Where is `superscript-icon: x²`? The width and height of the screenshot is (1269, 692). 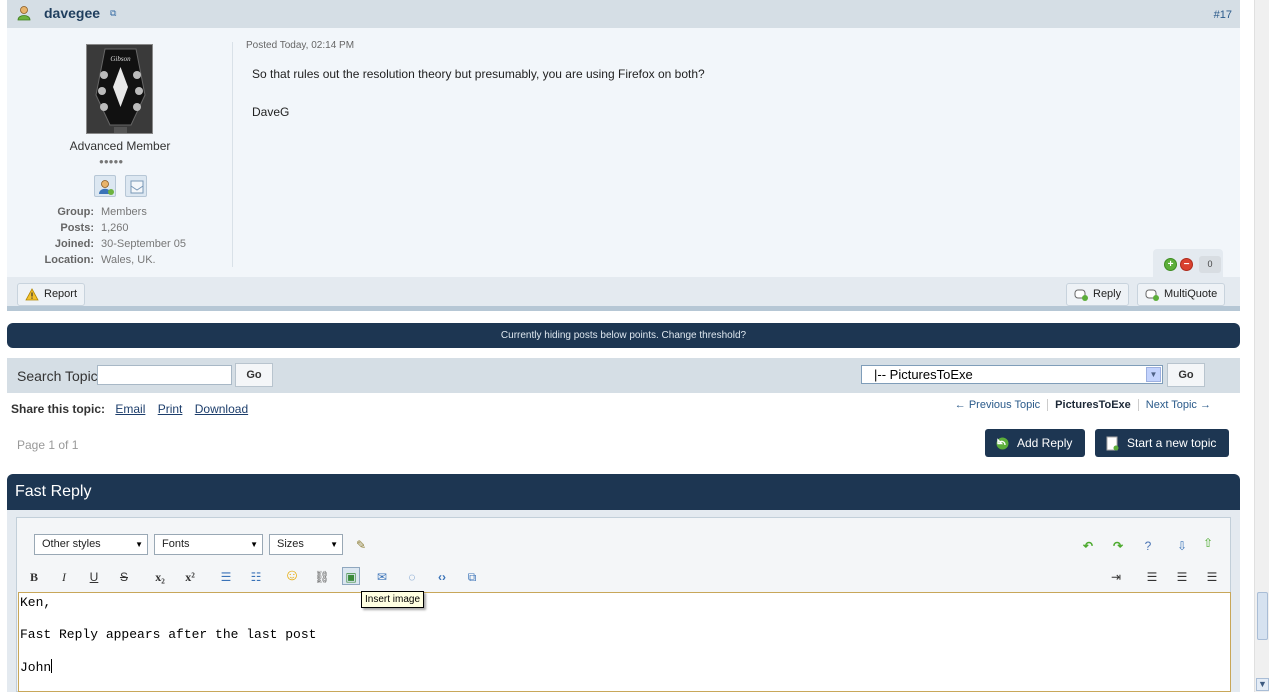 superscript-icon: x² is located at coordinates (190, 577).